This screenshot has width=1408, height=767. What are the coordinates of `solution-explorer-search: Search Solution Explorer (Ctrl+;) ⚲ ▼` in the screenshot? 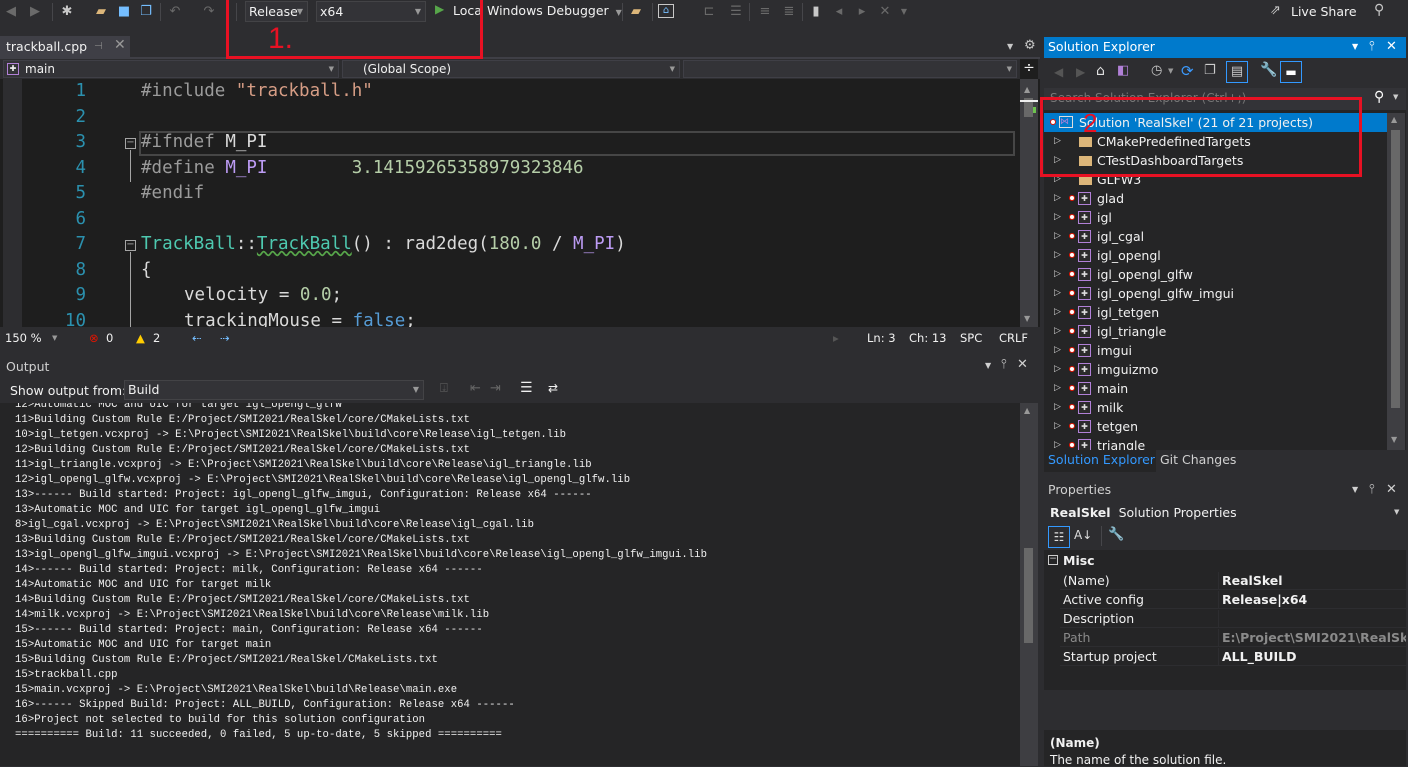 It's located at (1225, 99).